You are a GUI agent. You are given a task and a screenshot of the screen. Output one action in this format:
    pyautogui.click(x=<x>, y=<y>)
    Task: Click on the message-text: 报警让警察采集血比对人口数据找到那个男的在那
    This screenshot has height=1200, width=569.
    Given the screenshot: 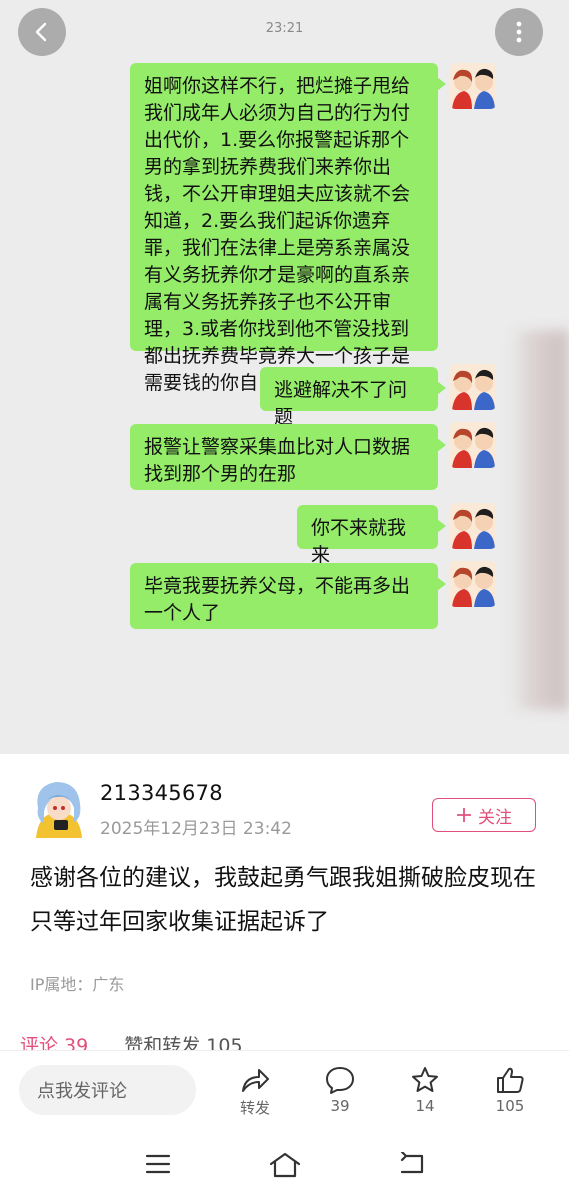 What is the action you would take?
    pyautogui.click(x=277, y=460)
    